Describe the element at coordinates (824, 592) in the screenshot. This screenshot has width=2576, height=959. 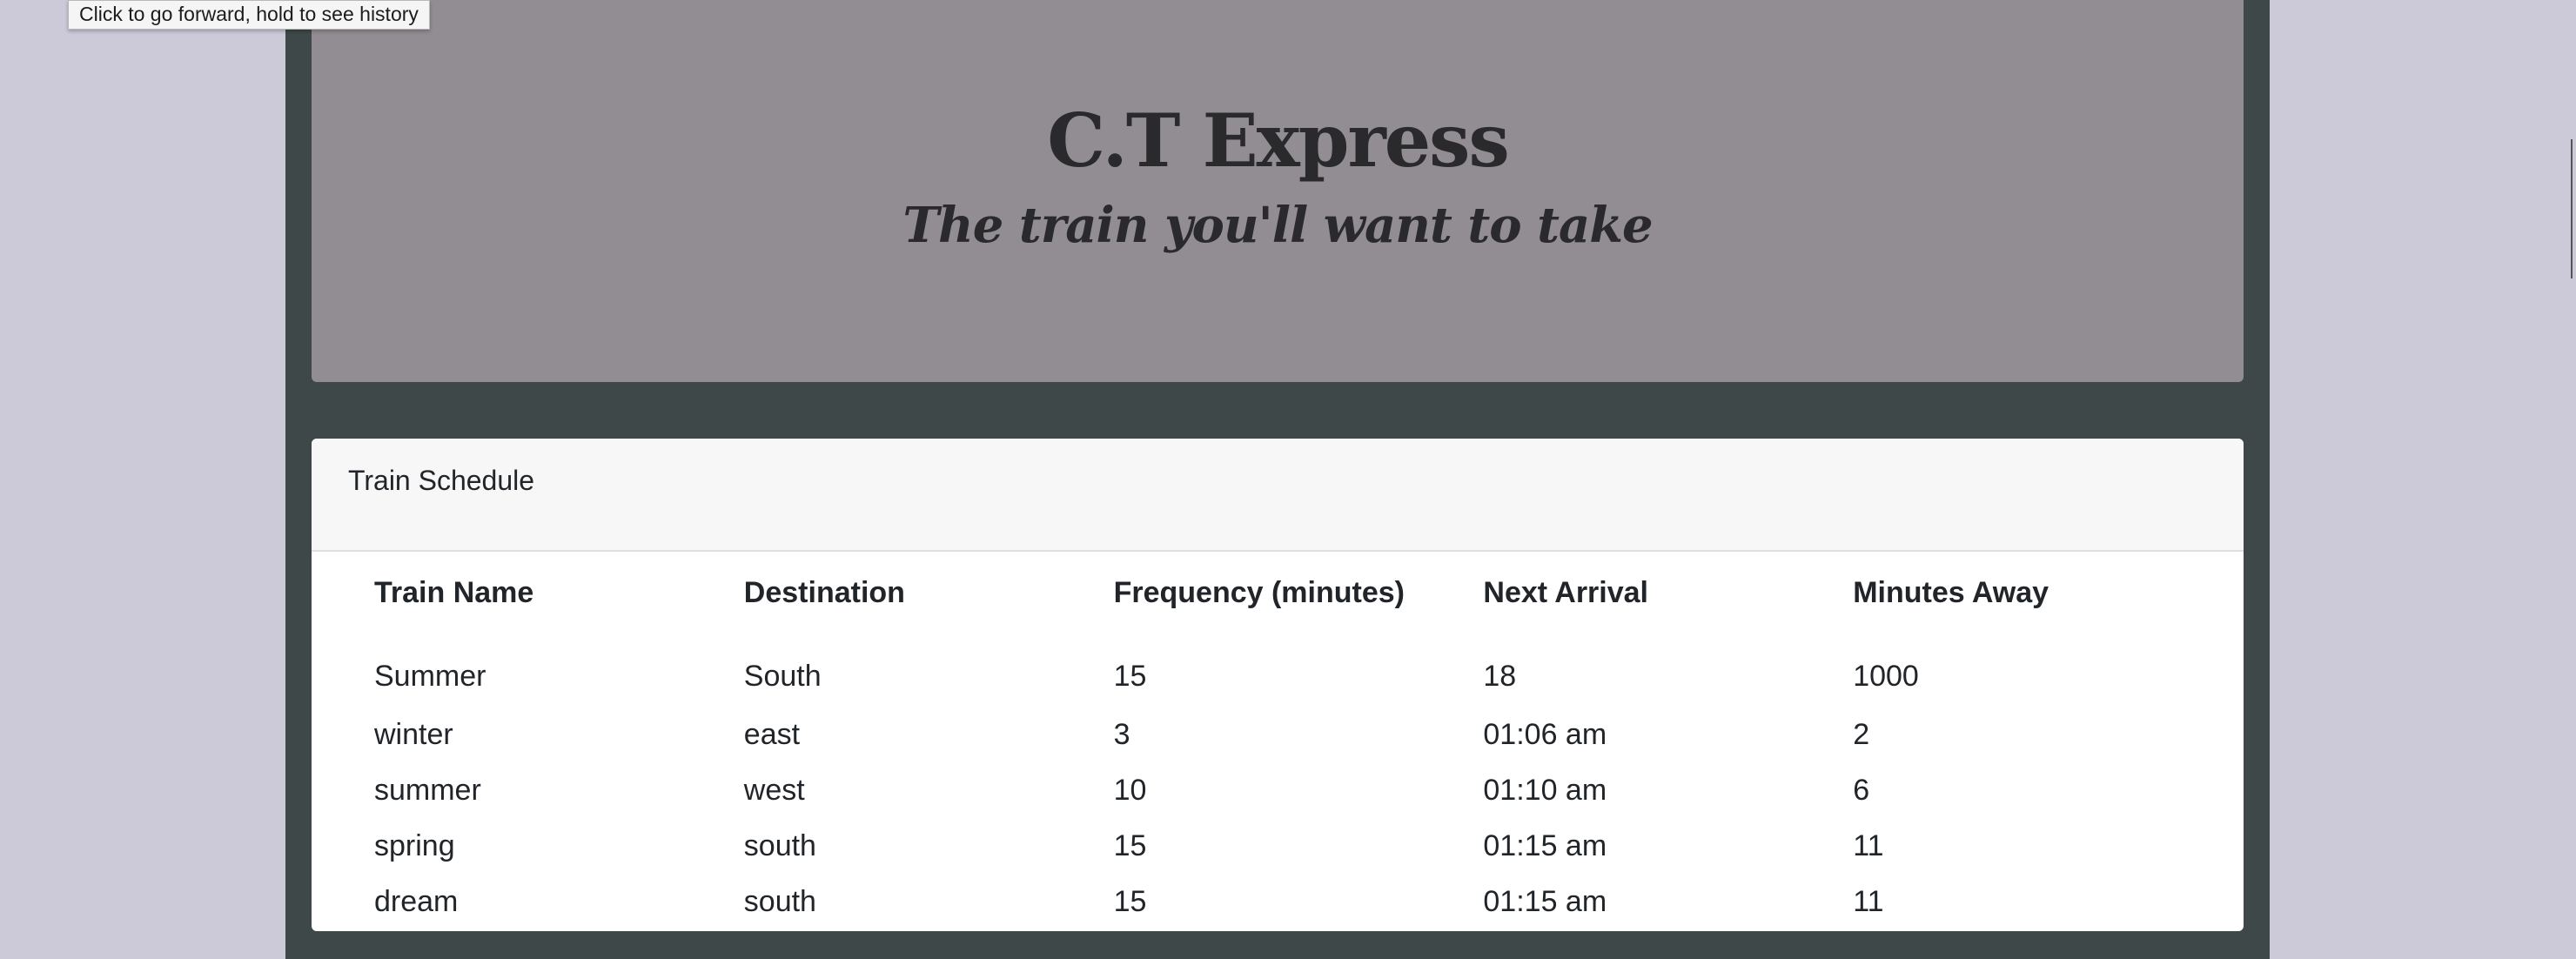
I see `column-header-destination: Destination` at that location.